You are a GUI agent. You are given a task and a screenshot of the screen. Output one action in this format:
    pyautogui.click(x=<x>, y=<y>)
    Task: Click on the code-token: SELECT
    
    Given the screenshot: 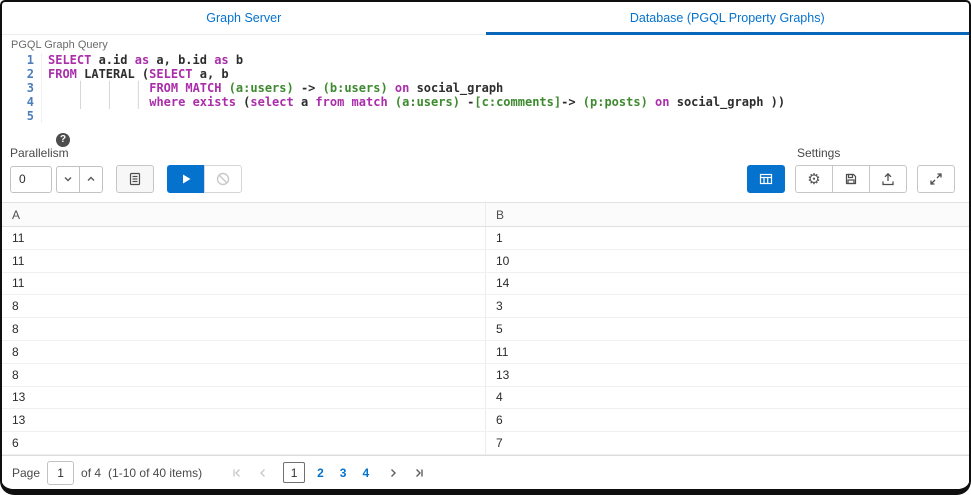 What is the action you would take?
    pyautogui.click(x=70, y=60)
    